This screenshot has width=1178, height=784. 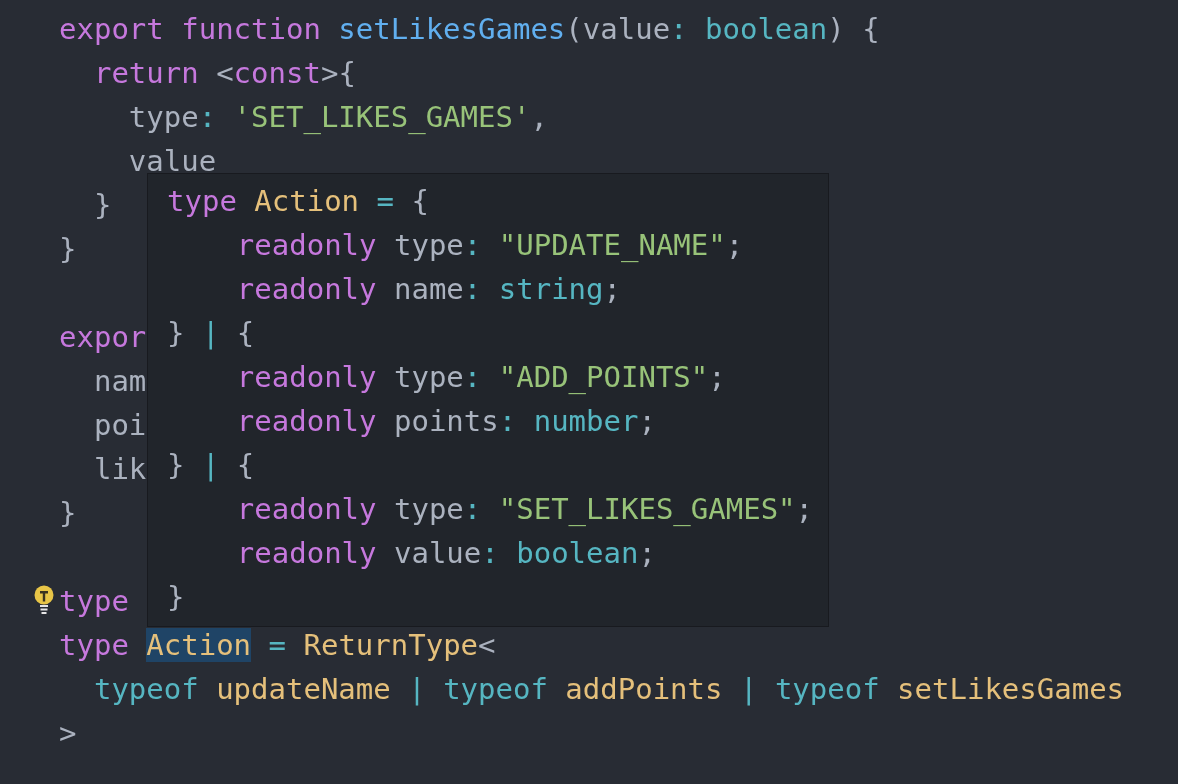 What do you see at coordinates (428, 289) in the screenshot?
I see `code-line: readonly name: string;` at bounding box center [428, 289].